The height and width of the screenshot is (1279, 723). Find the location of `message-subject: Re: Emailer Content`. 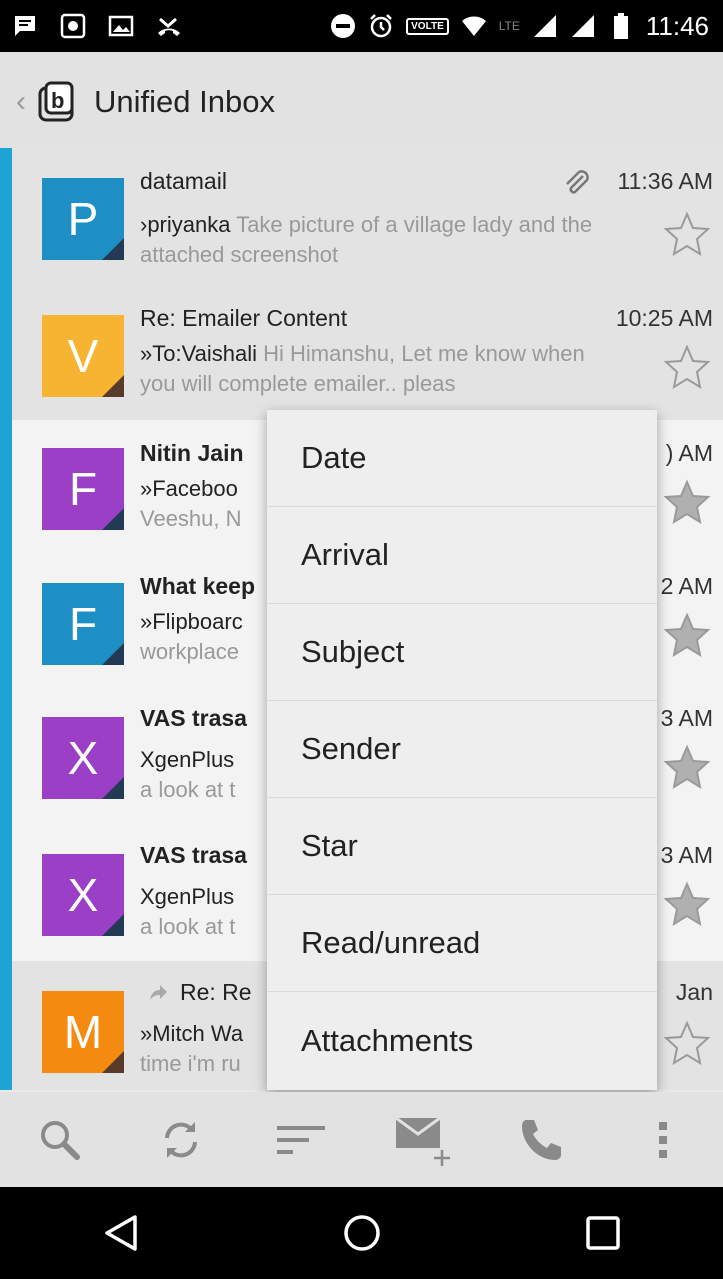

message-subject: Re: Emailer Content is located at coordinates (244, 318).